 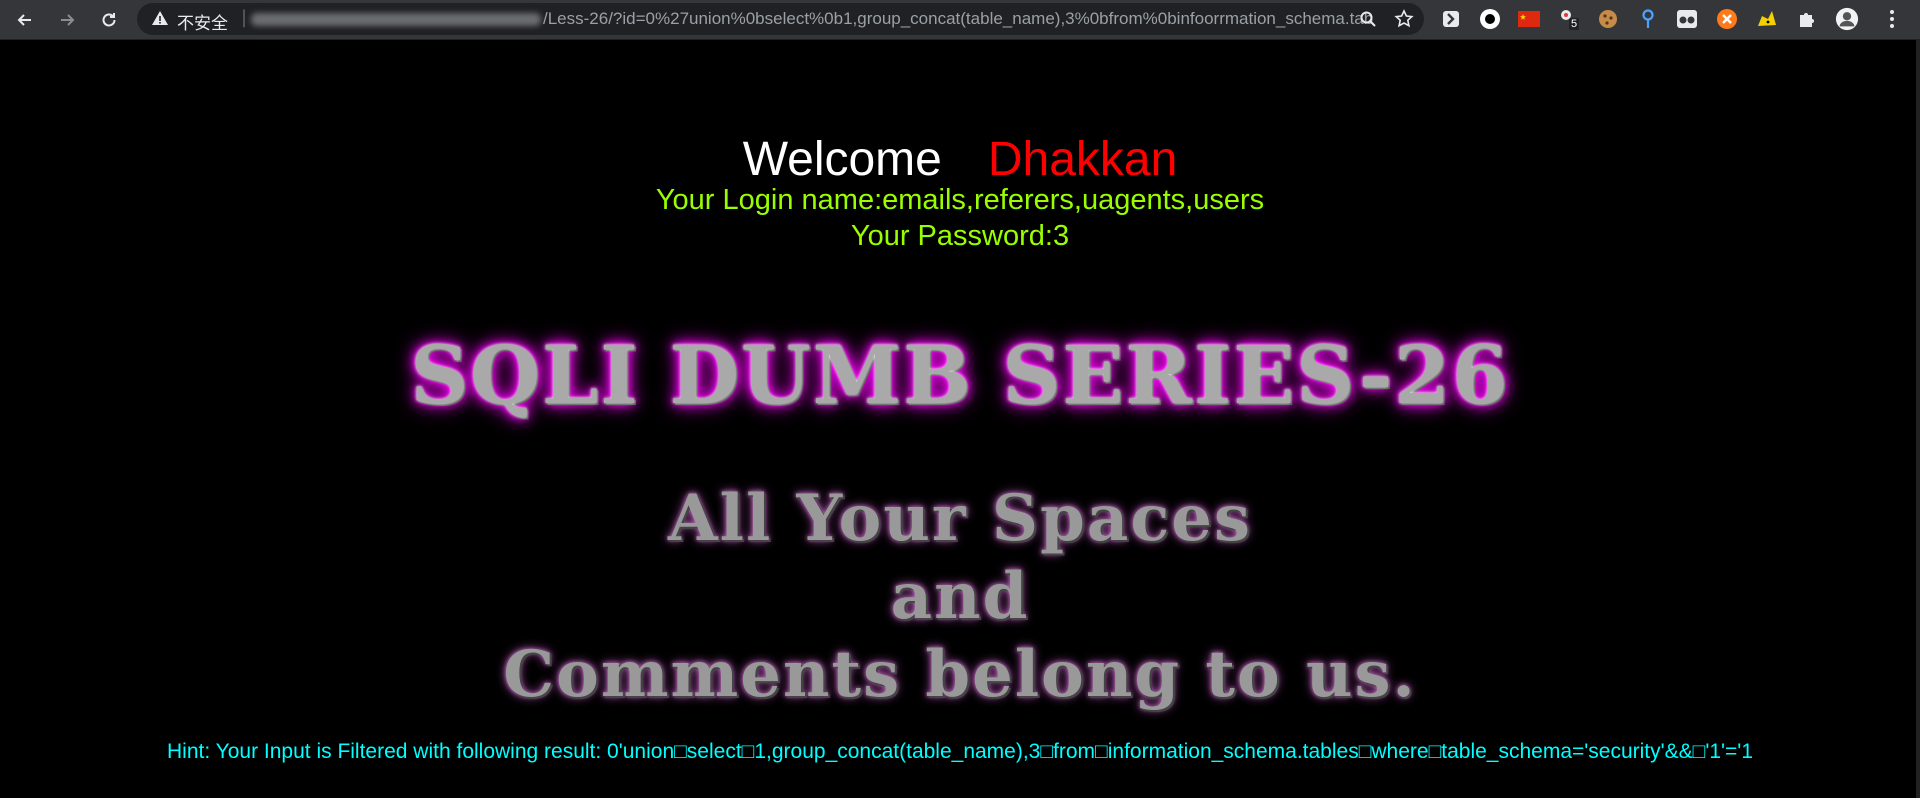 What do you see at coordinates (1648, 19) in the screenshot?
I see `location-pin-icon` at bounding box center [1648, 19].